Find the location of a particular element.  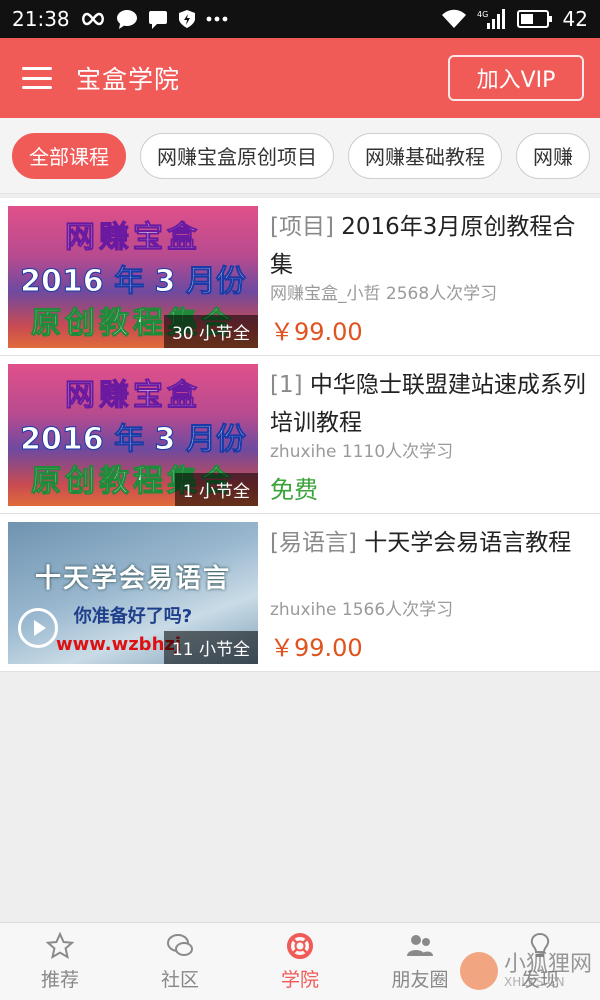

star-icon is located at coordinates (60, 945).